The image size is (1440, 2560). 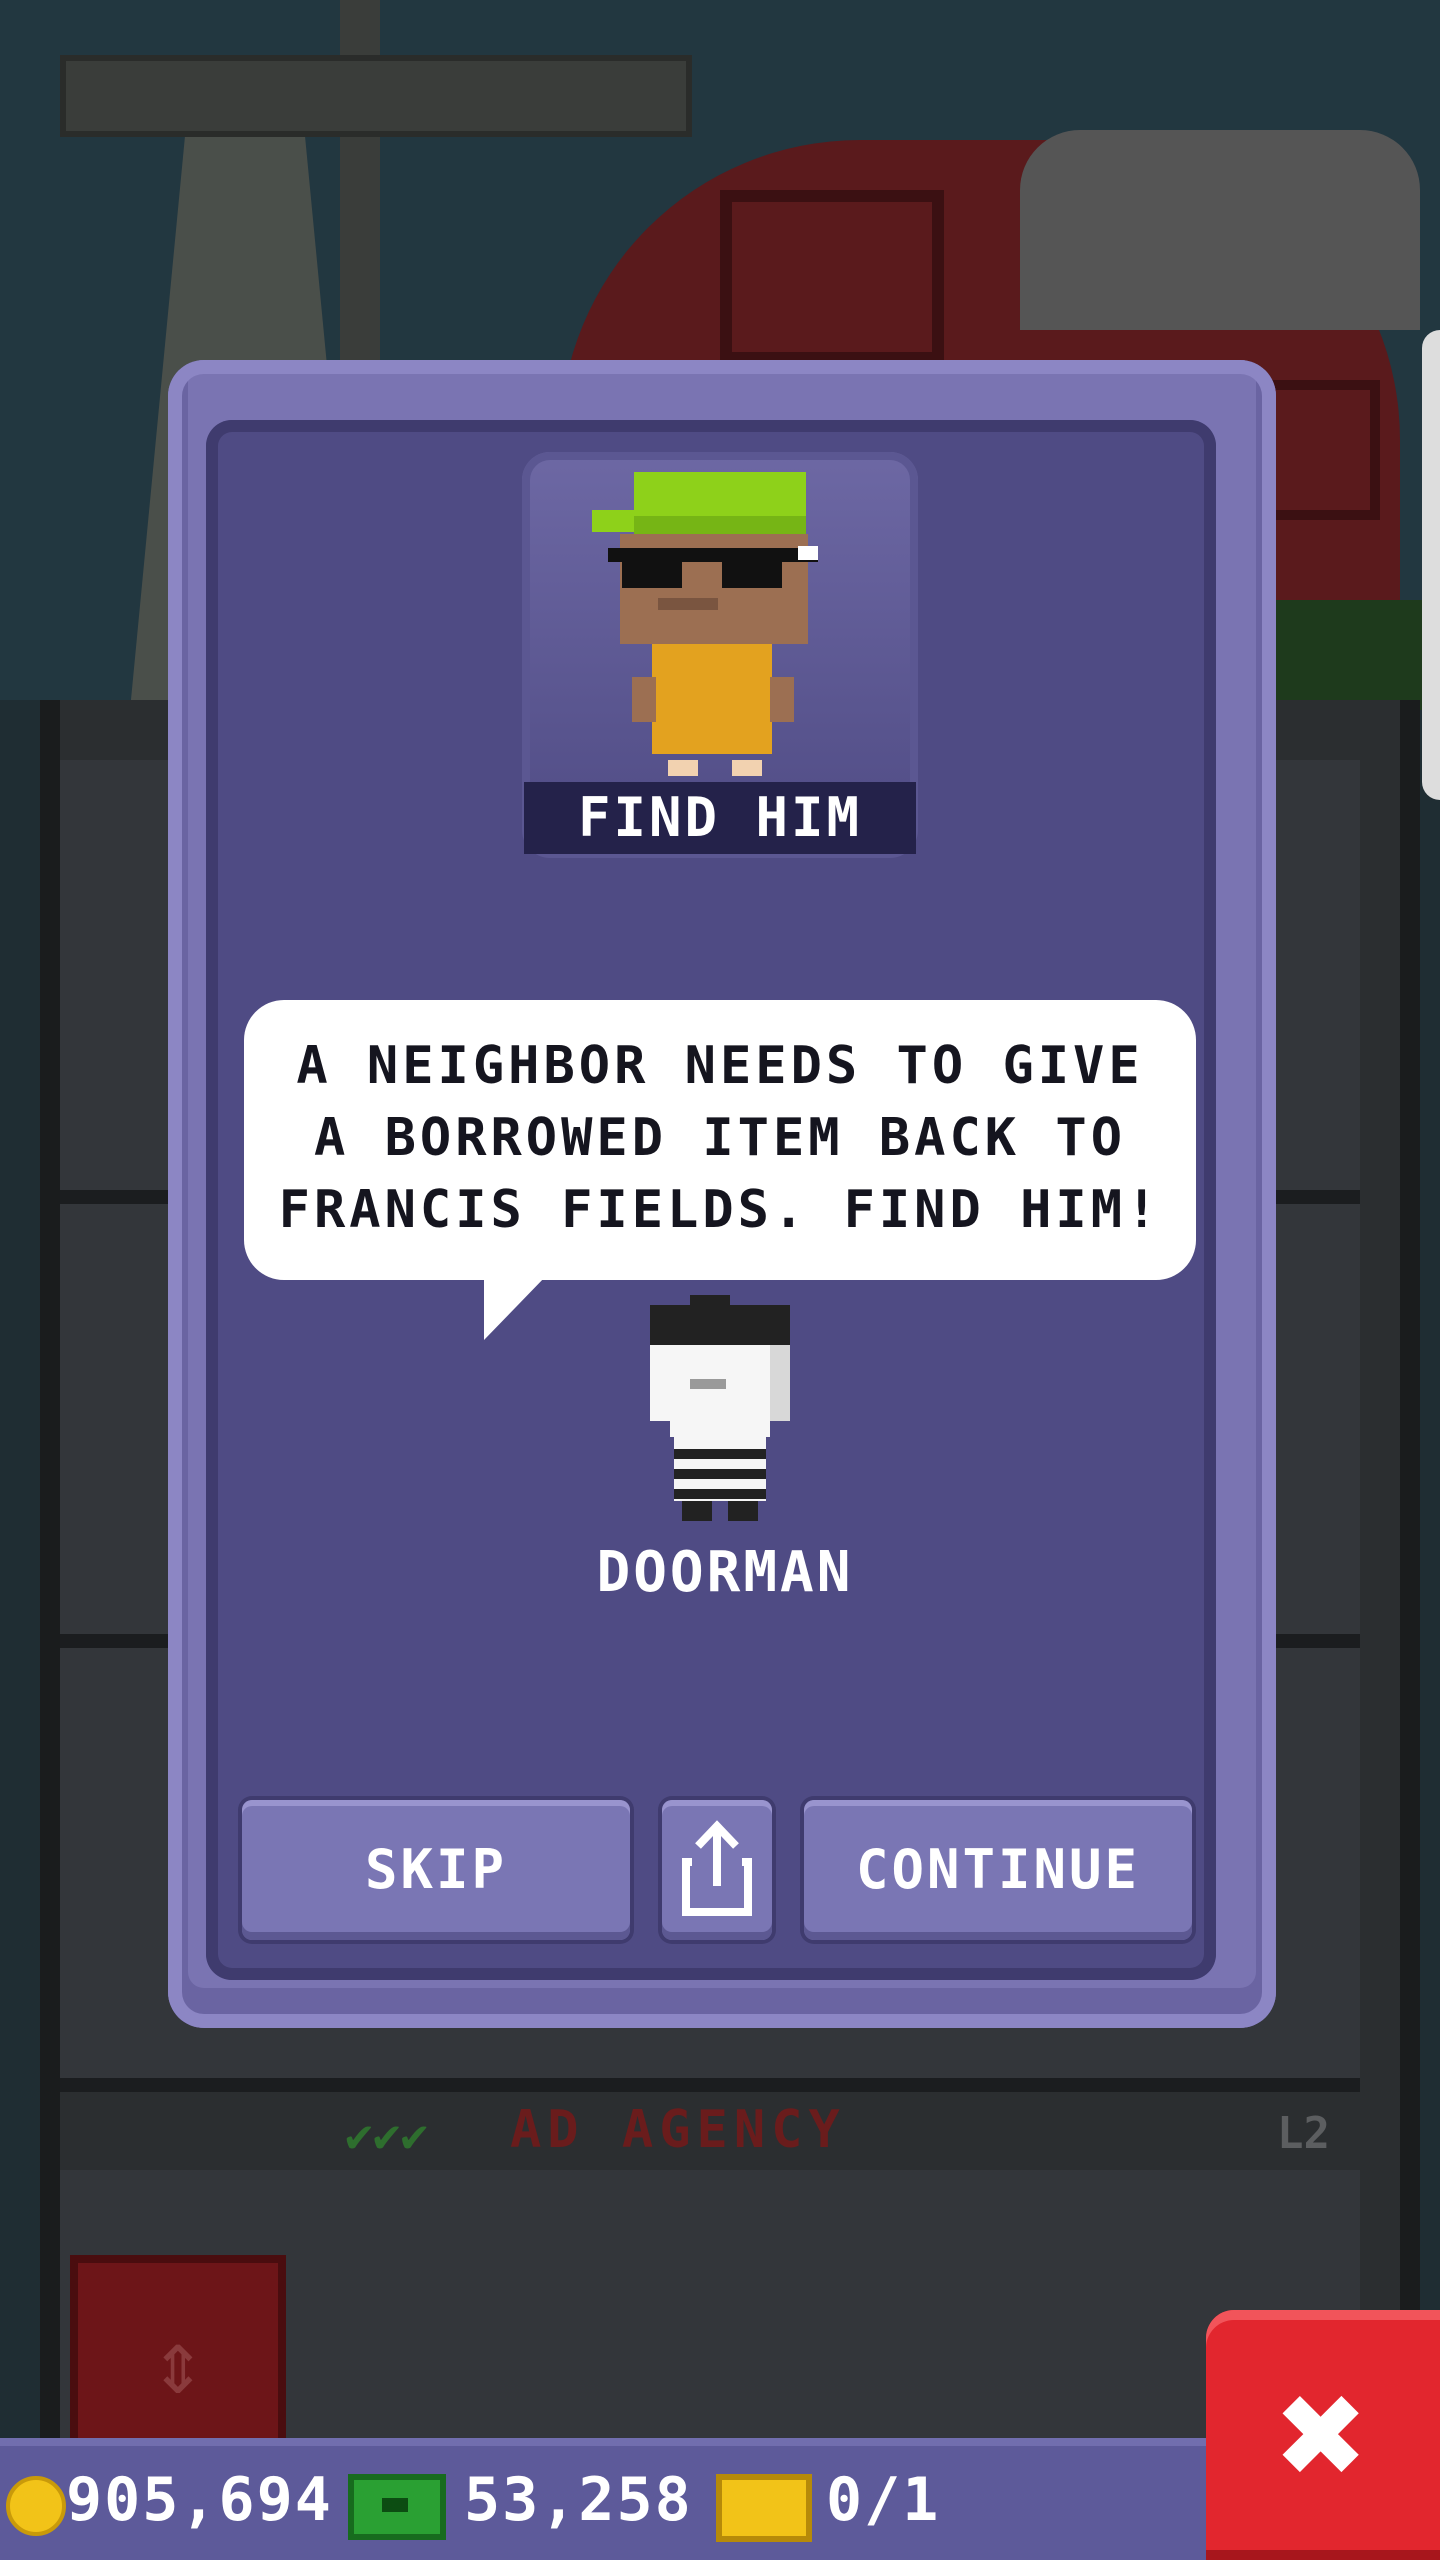 I want to click on ticket-icon, so click(x=764, y=2508).